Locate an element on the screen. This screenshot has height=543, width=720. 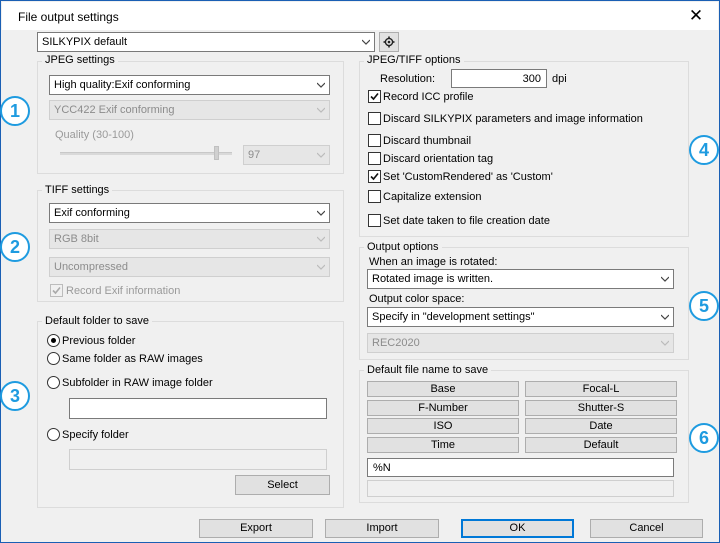
callout-badge-6: 6 is located at coordinates (704, 438).